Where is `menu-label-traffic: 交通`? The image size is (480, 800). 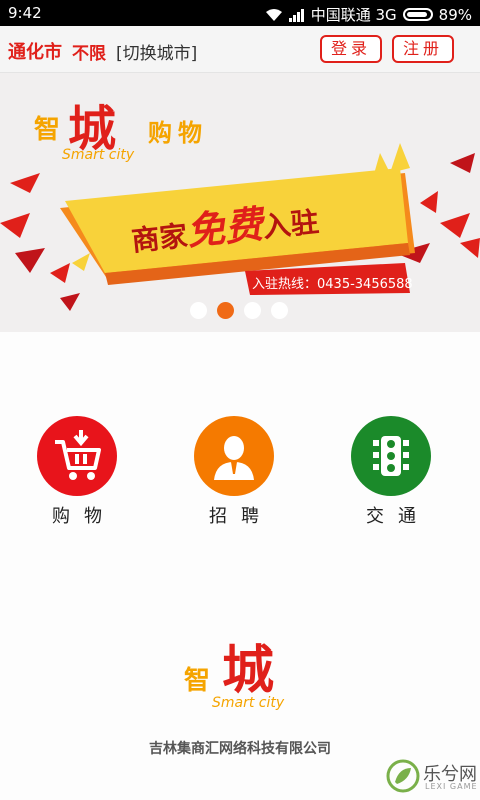
menu-label-traffic: 交通 is located at coordinates (398, 516).